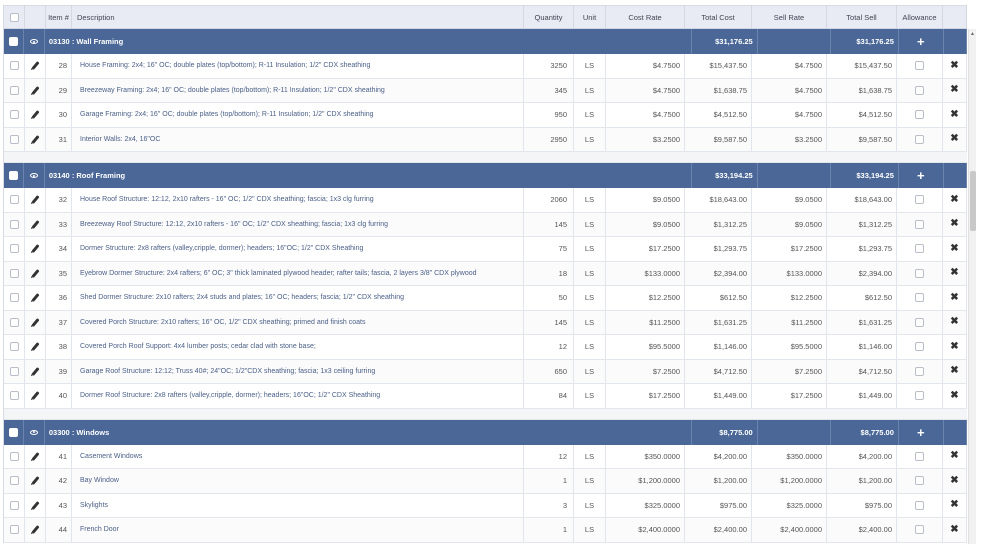 The width and height of the screenshot is (984, 544). I want to click on column-header-cost-rate: Cost Rate, so click(645, 17).